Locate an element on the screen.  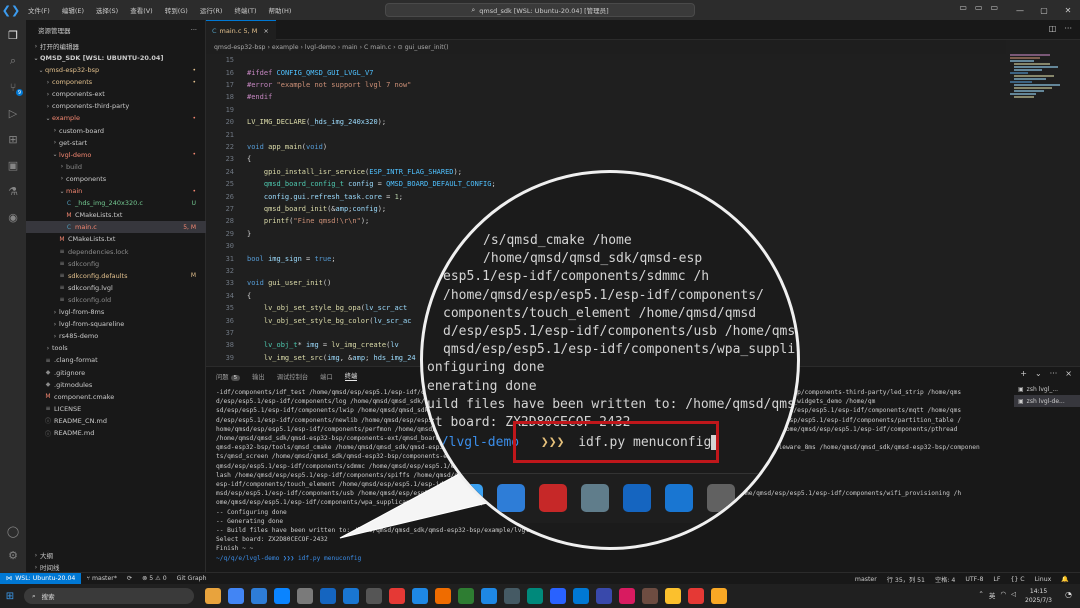
encoding: UTF-8 is located at coordinates (974, 579).